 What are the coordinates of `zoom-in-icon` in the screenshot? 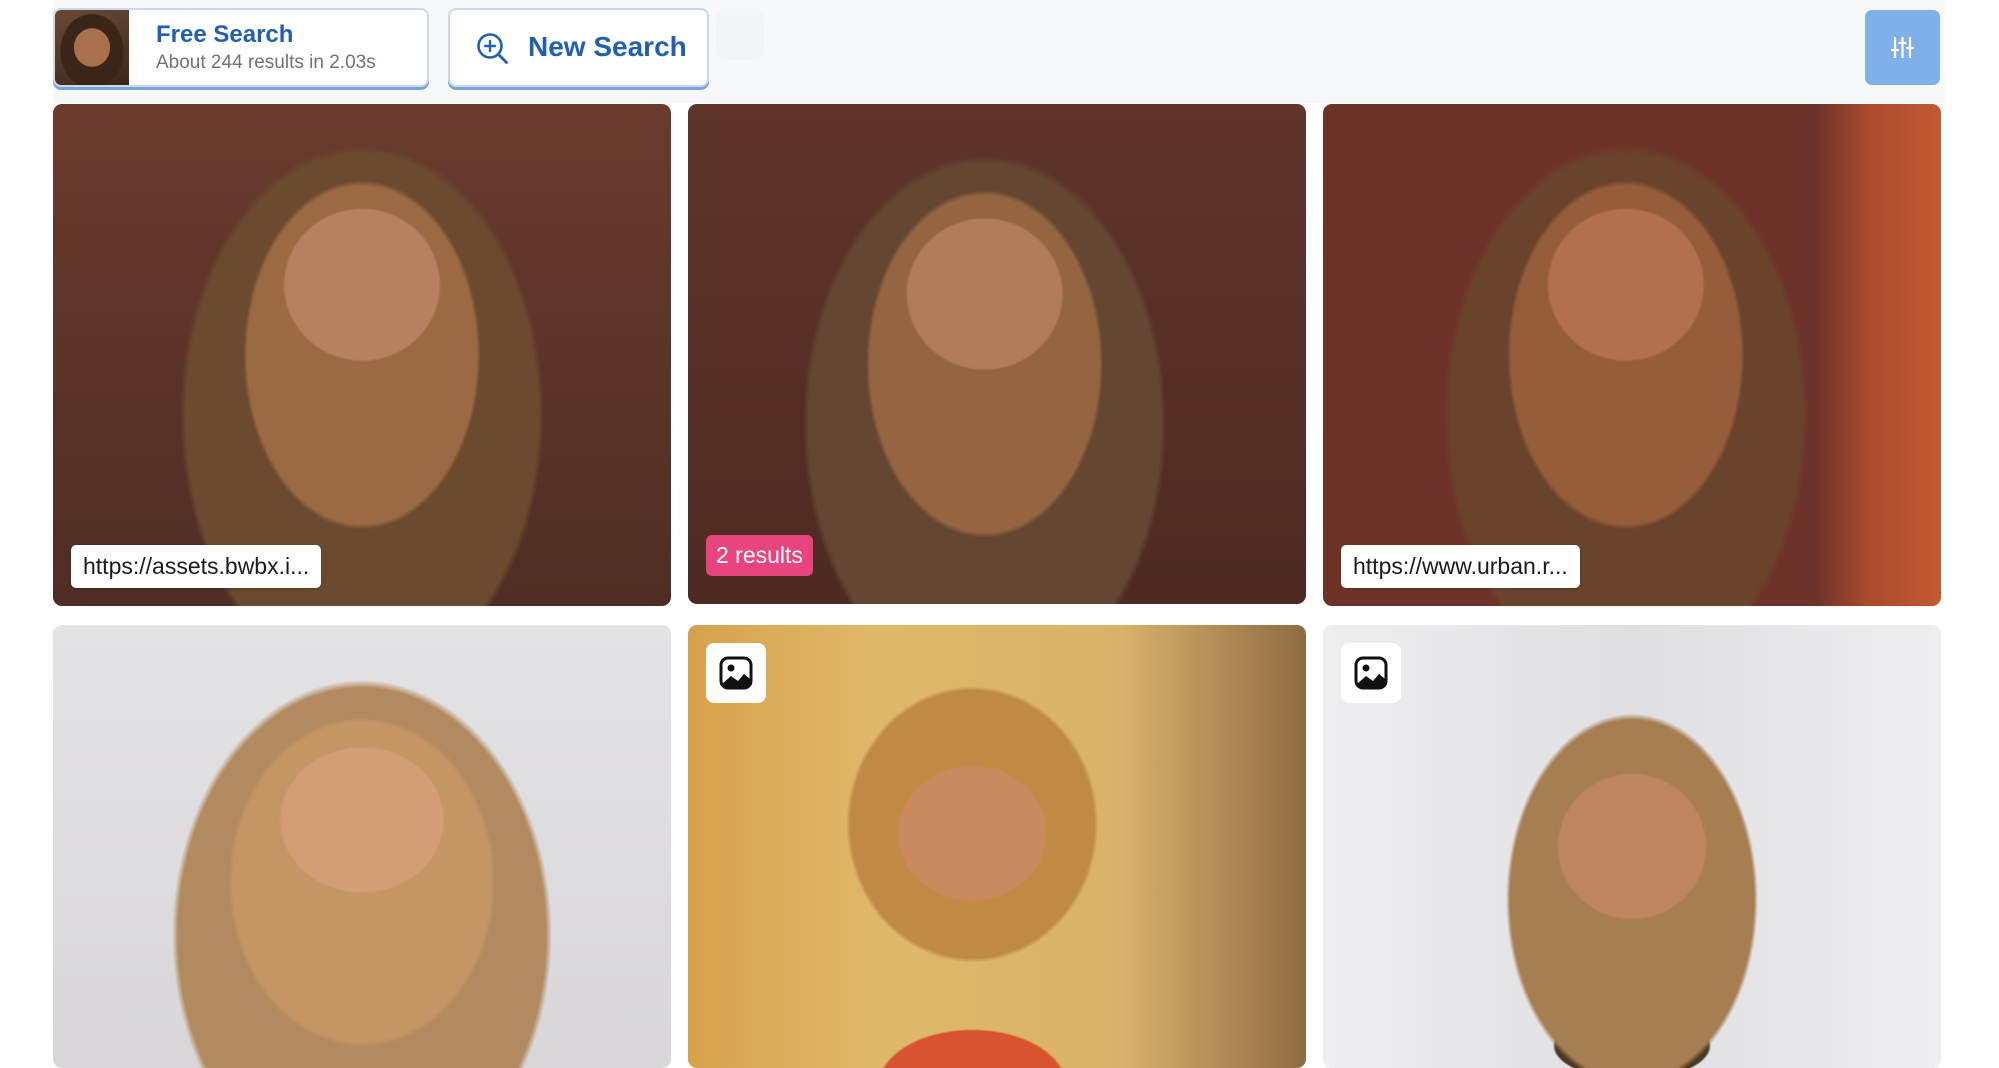 It's located at (492, 48).